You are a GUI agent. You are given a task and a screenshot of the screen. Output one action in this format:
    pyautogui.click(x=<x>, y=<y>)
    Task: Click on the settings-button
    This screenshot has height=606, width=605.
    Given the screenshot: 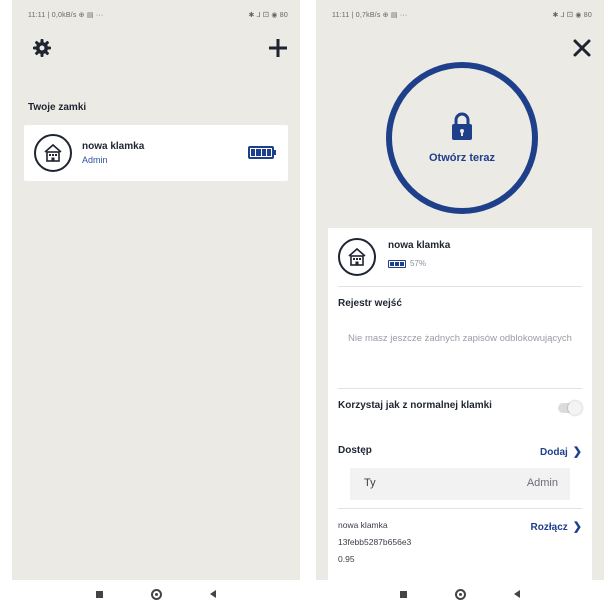 What is the action you would take?
    pyautogui.click(x=42, y=48)
    